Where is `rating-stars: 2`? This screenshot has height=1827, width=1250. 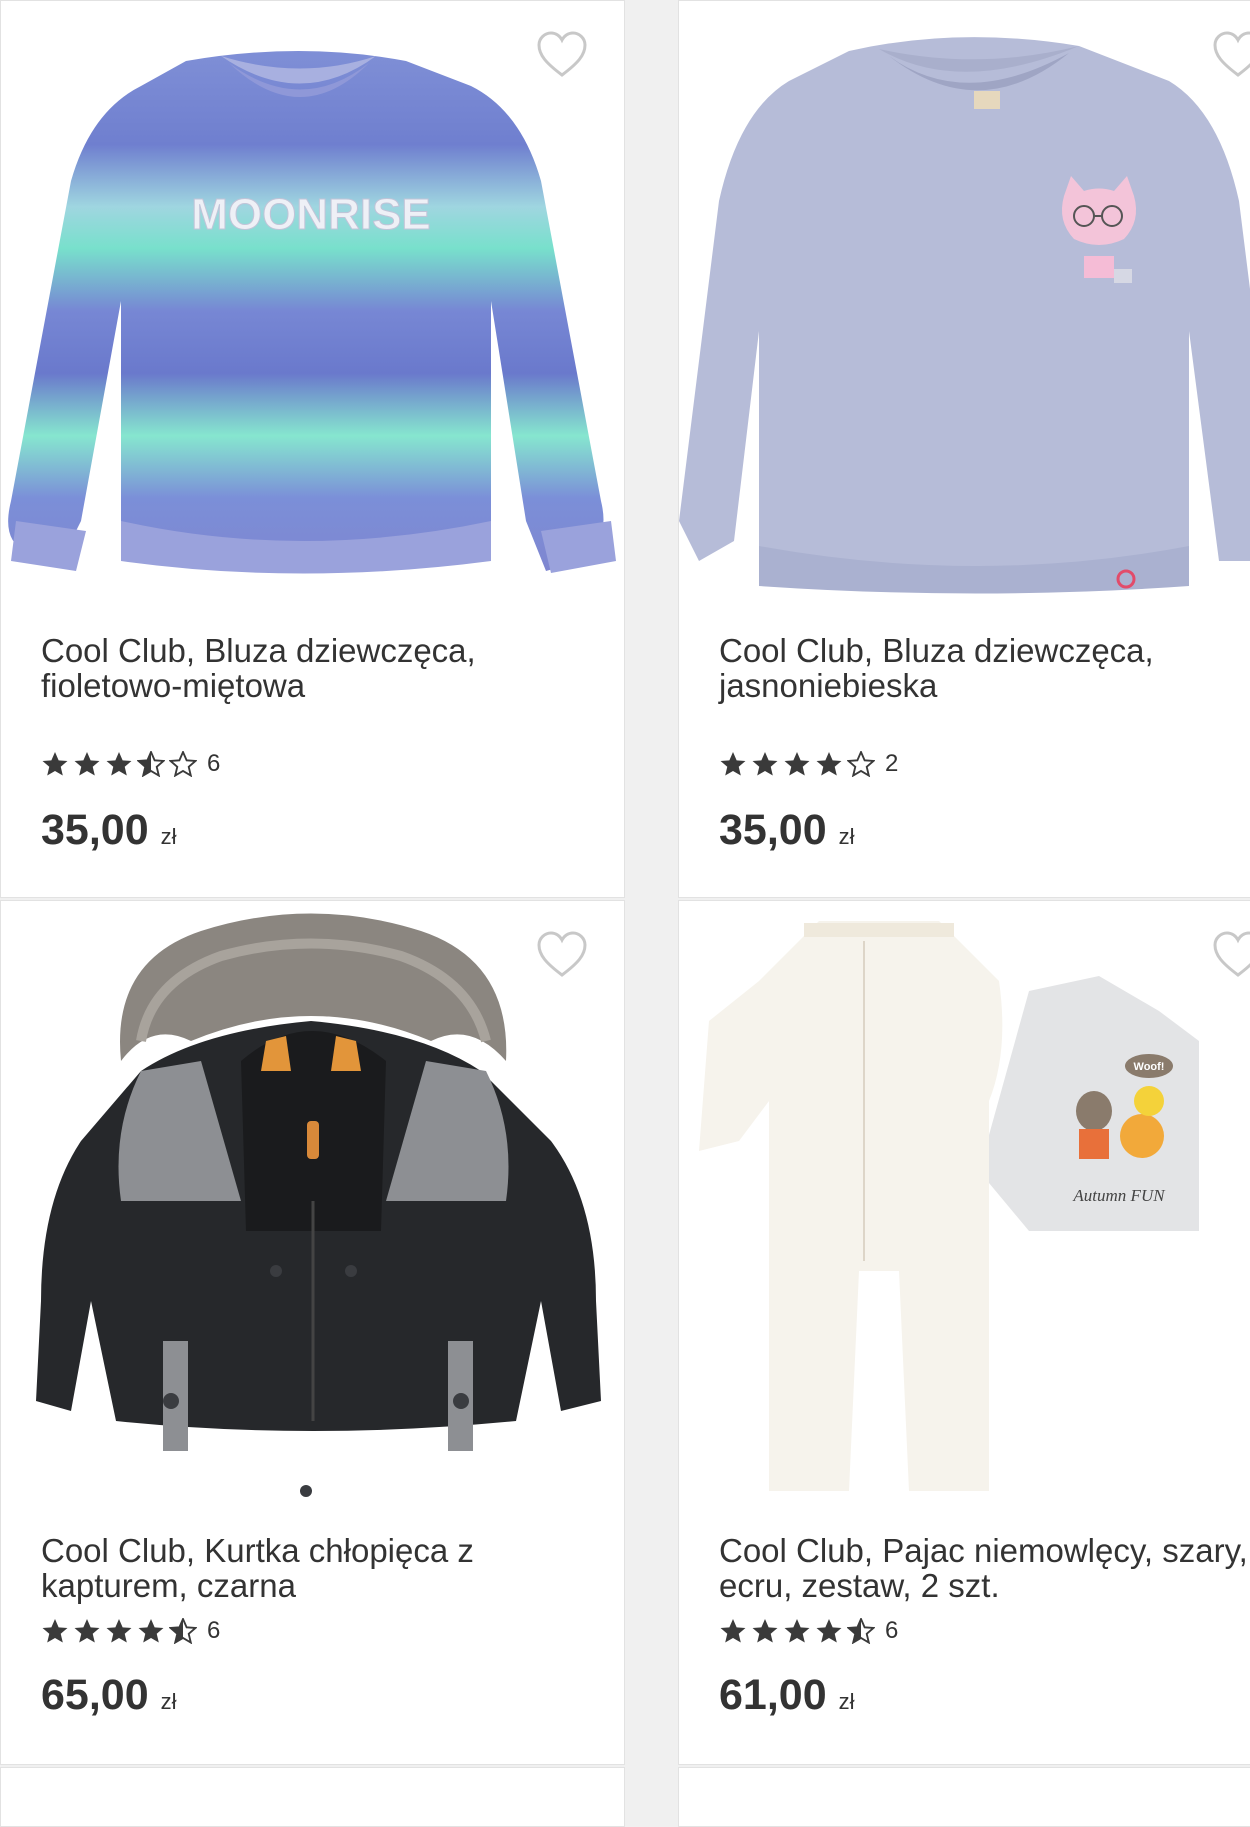
rating-stars: 2 is located at coordinates (808, 764).